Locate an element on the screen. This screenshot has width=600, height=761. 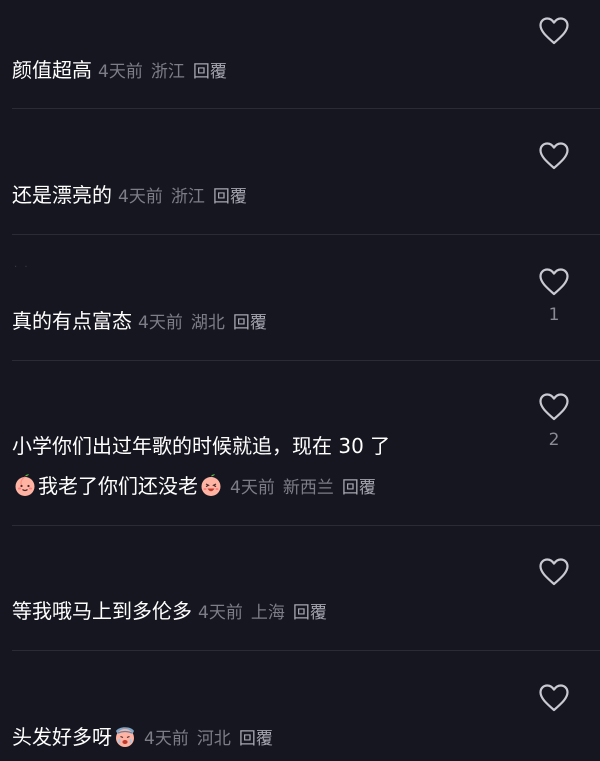
comment-text-row: 头发好多呀 4天前 河北 回覆 is located at coordinates (146, 738).